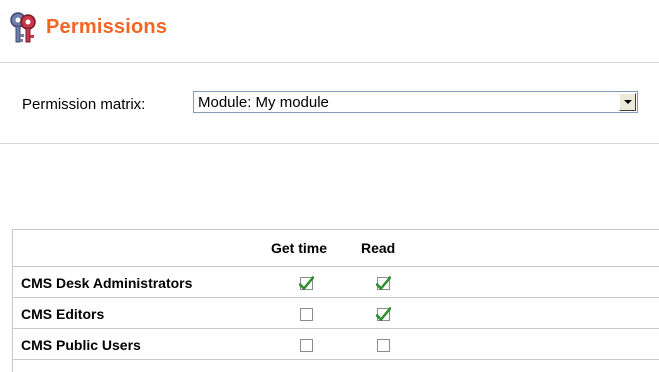 The height and width of the screenshot is (372, 659). I want to click on keys-icon, so click(23, 27).